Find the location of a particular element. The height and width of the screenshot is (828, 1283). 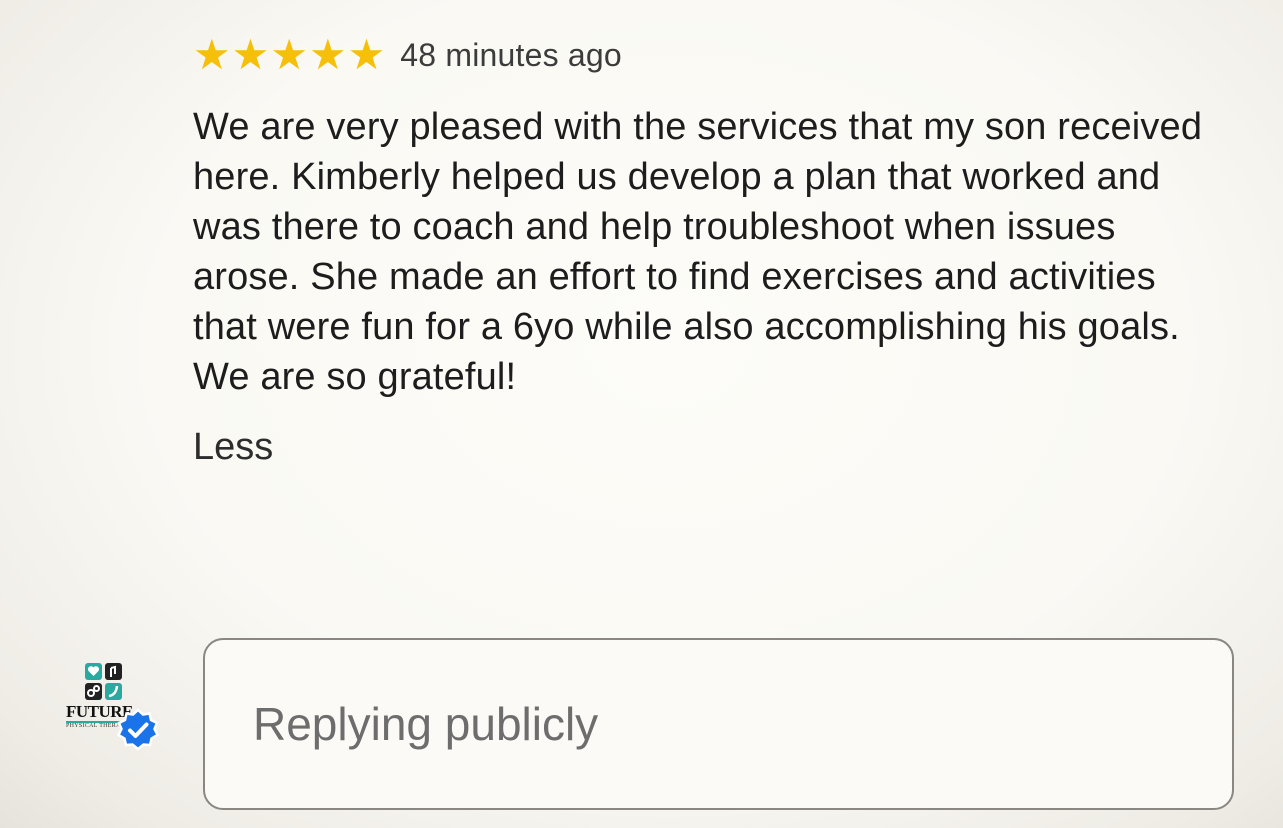

review-timestamp: 48 minutes ago is located at coordinates (511, 54).